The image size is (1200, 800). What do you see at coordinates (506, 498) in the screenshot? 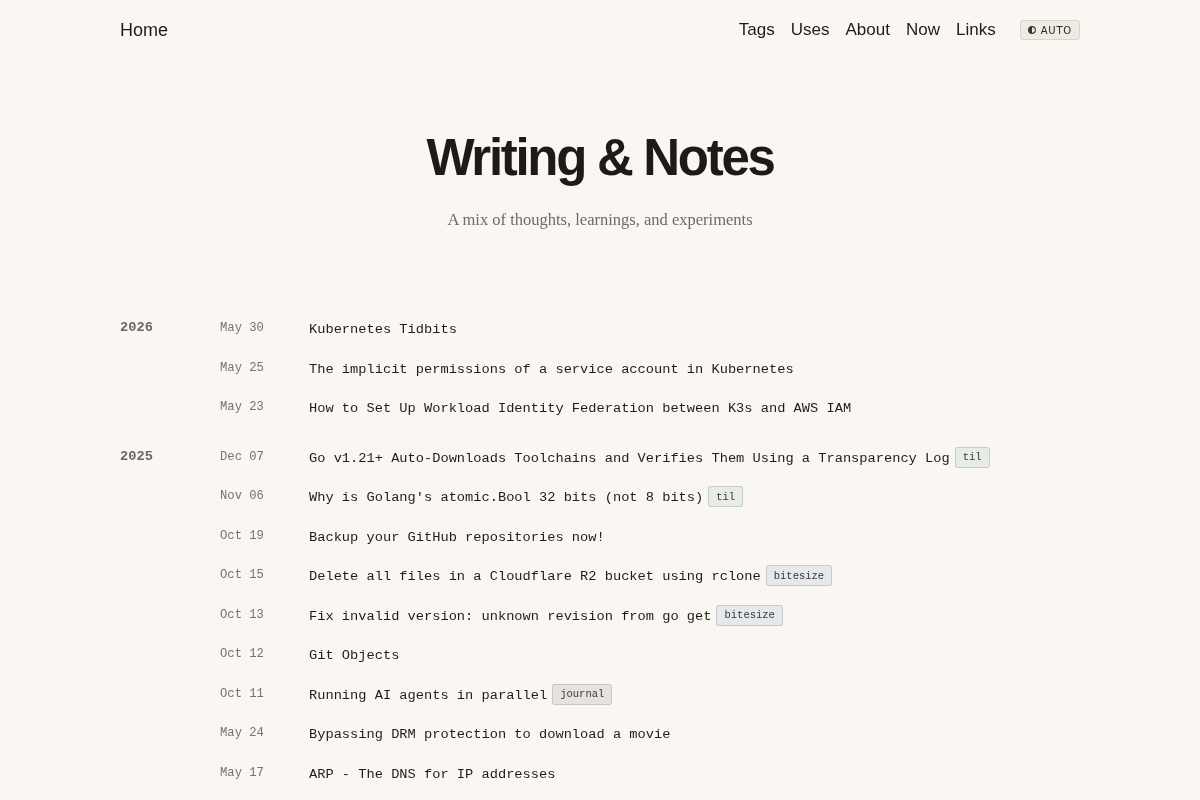
I see `post-link: Why is Golang's atomic.Bool 32 bits (not 8 bits)` at bounding box center [506, 498].